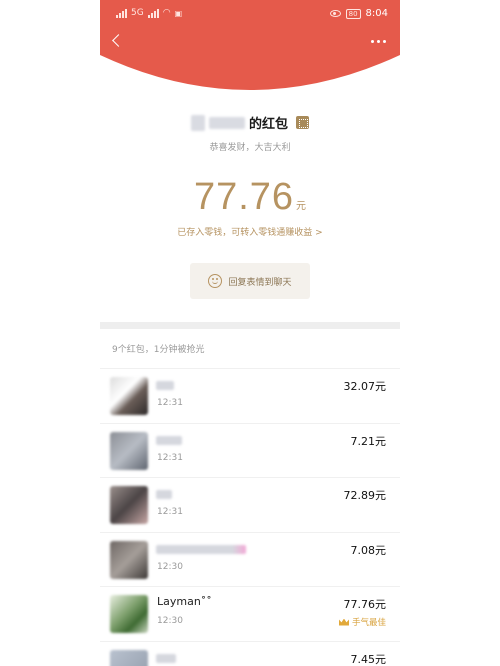  I want to click on crown-icon, so click(343, 622).